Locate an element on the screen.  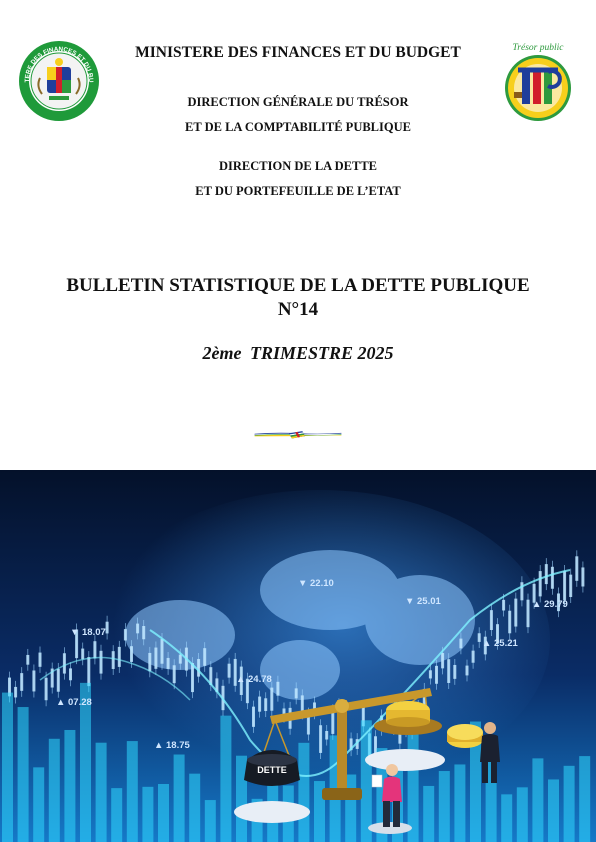
ministry-seal-icon: MINISTERE DES FINANCES ET DU BUDGET is located at coordinates (58, 80).